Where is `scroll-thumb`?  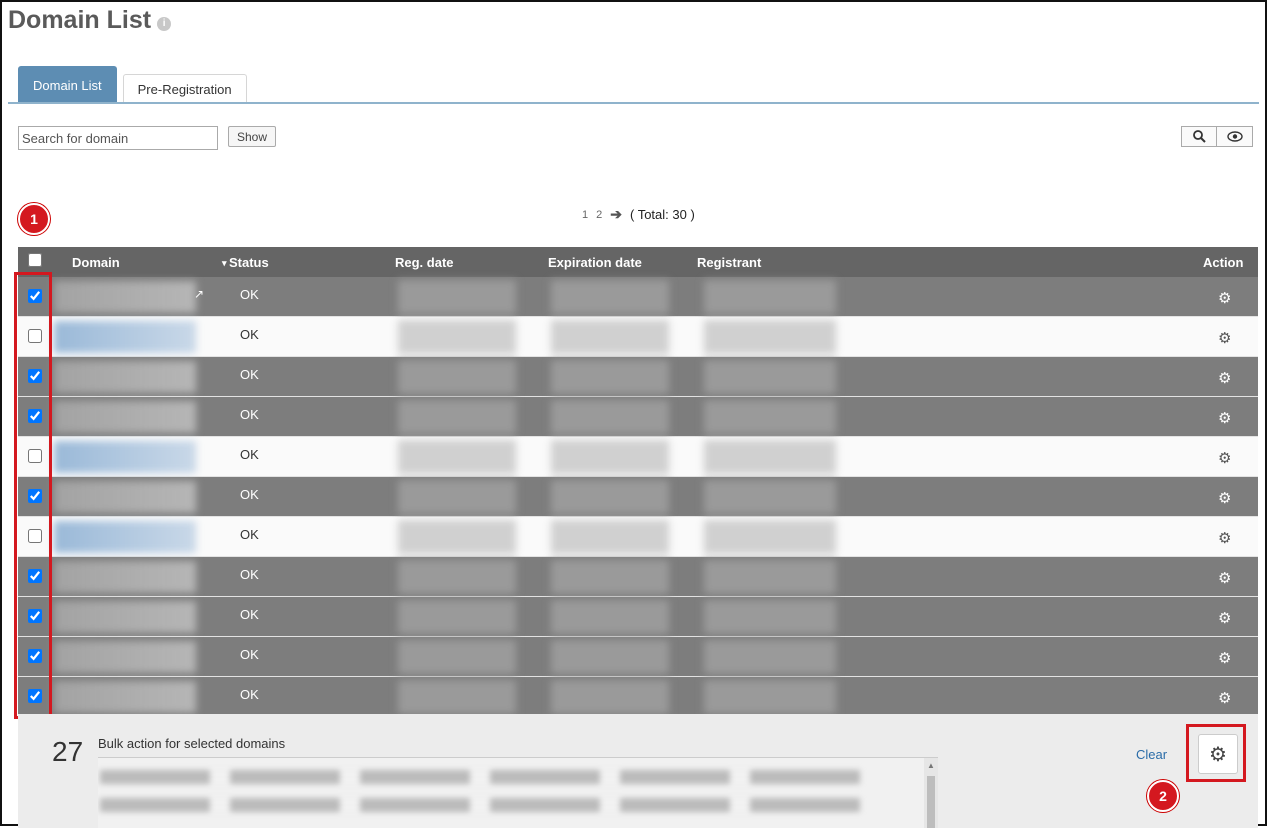 scroll-thumb is located at coordinates (931, 802).